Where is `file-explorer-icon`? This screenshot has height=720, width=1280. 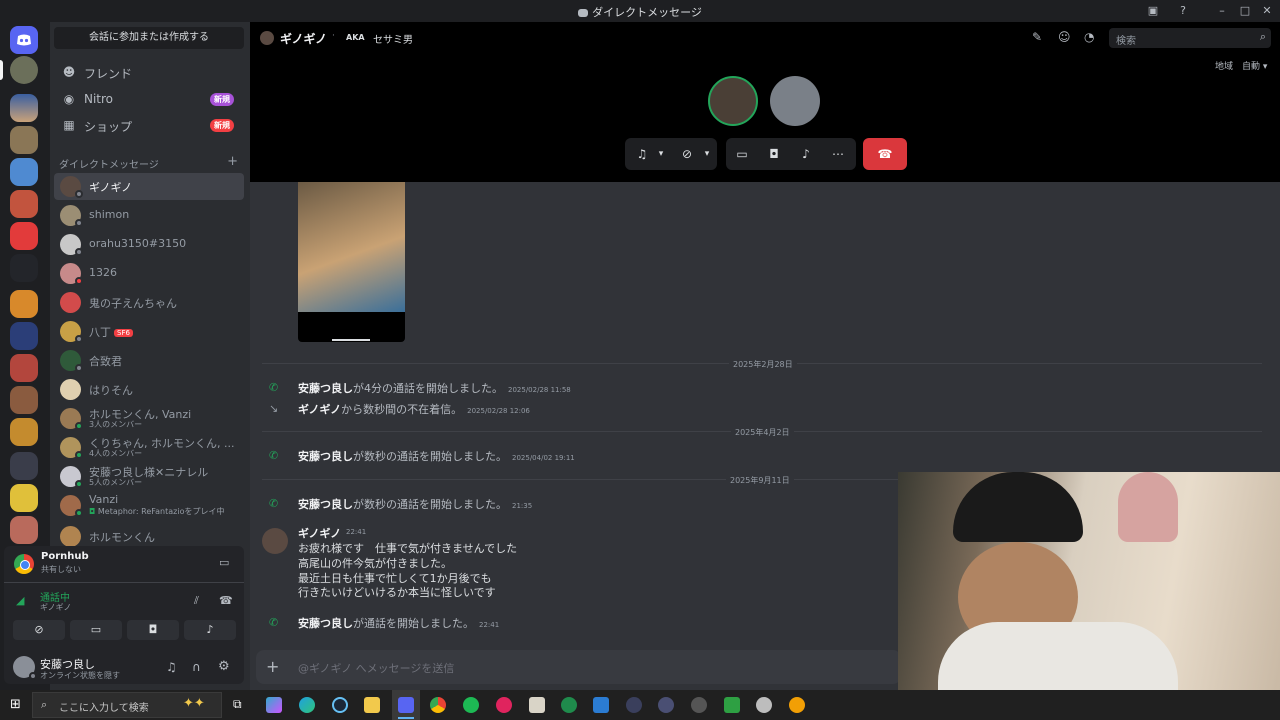 file-explorer-icon is located at coordinates (372, 705).